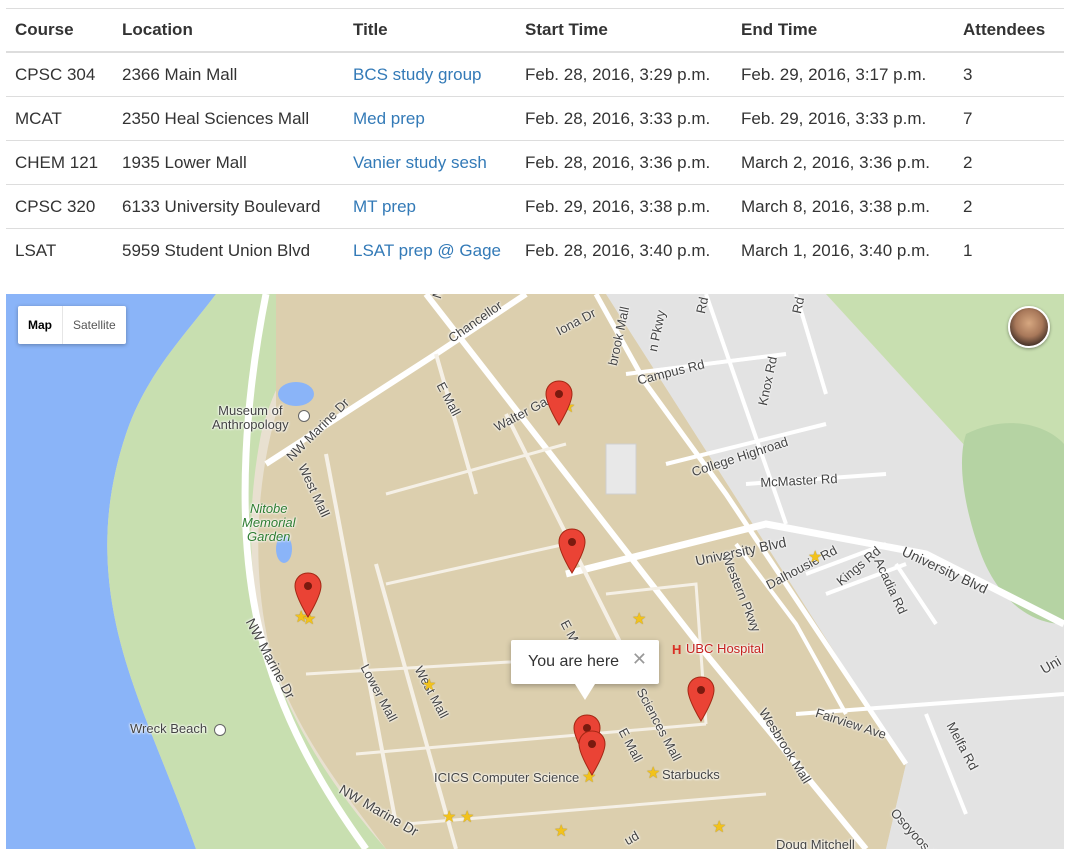 This screenshot has height=849, width=1067. What do you see at coordinates (40, 325) in the screenshot?
I see `map-type-map-button: Map` at bounding box center [40, 325].